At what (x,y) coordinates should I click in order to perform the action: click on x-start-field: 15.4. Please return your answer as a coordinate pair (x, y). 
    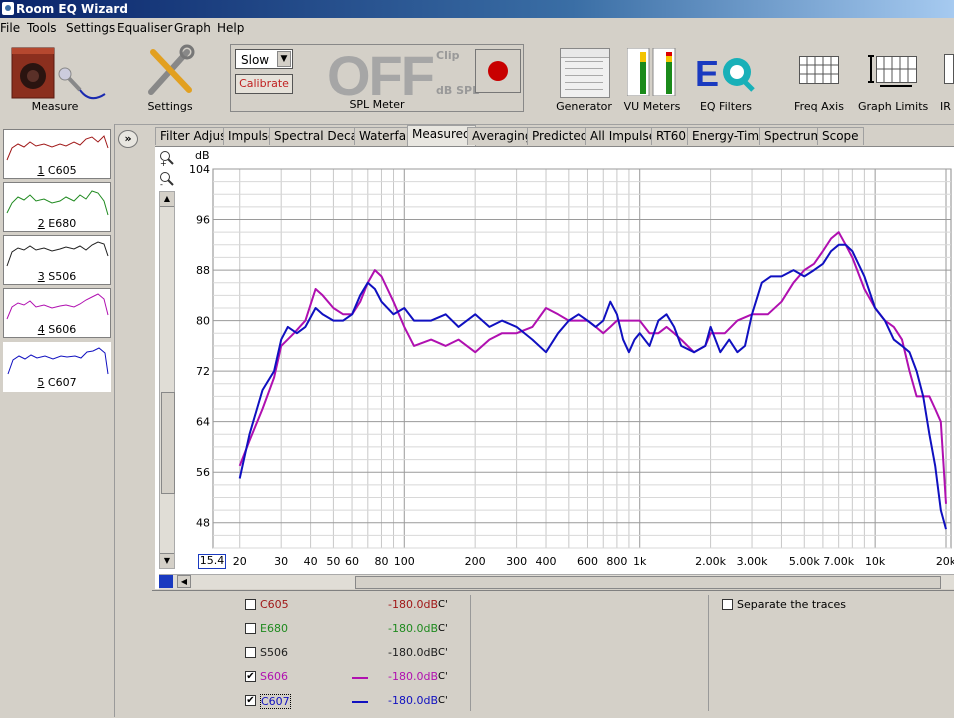
    Looking at the image, I should click on (212, 561).